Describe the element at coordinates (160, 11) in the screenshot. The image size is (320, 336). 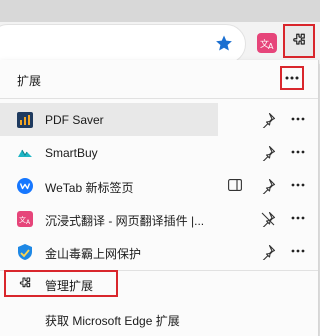
I see `window-top-strip` at that location.